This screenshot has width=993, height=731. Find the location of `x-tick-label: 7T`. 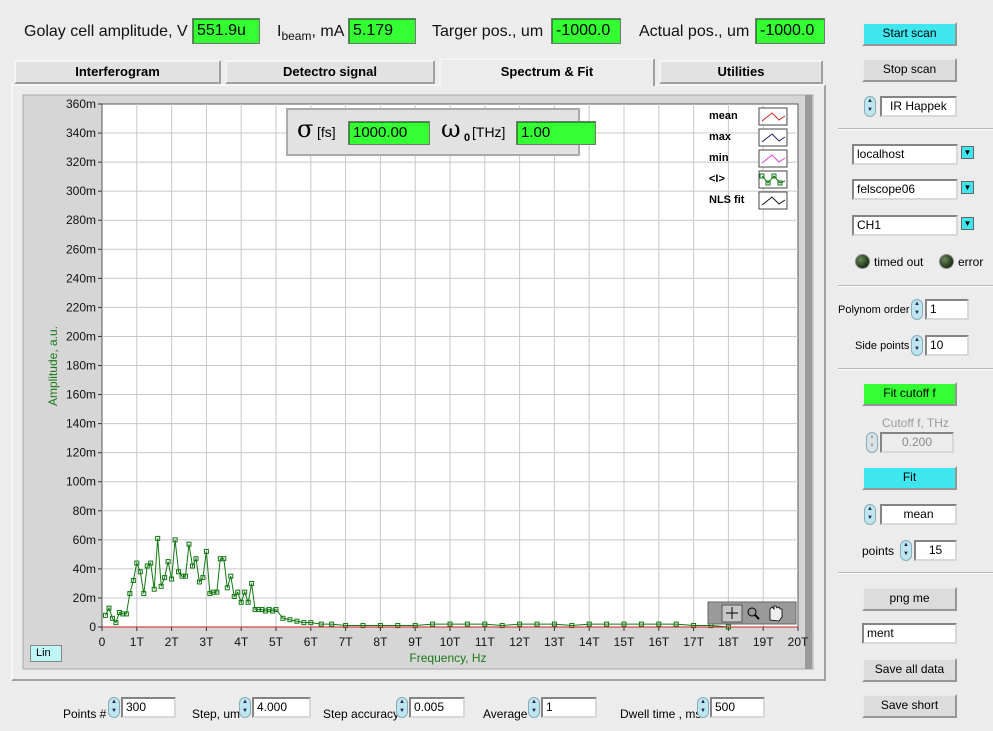

x-tick-label: 7T is located at coordinates (346, 642).